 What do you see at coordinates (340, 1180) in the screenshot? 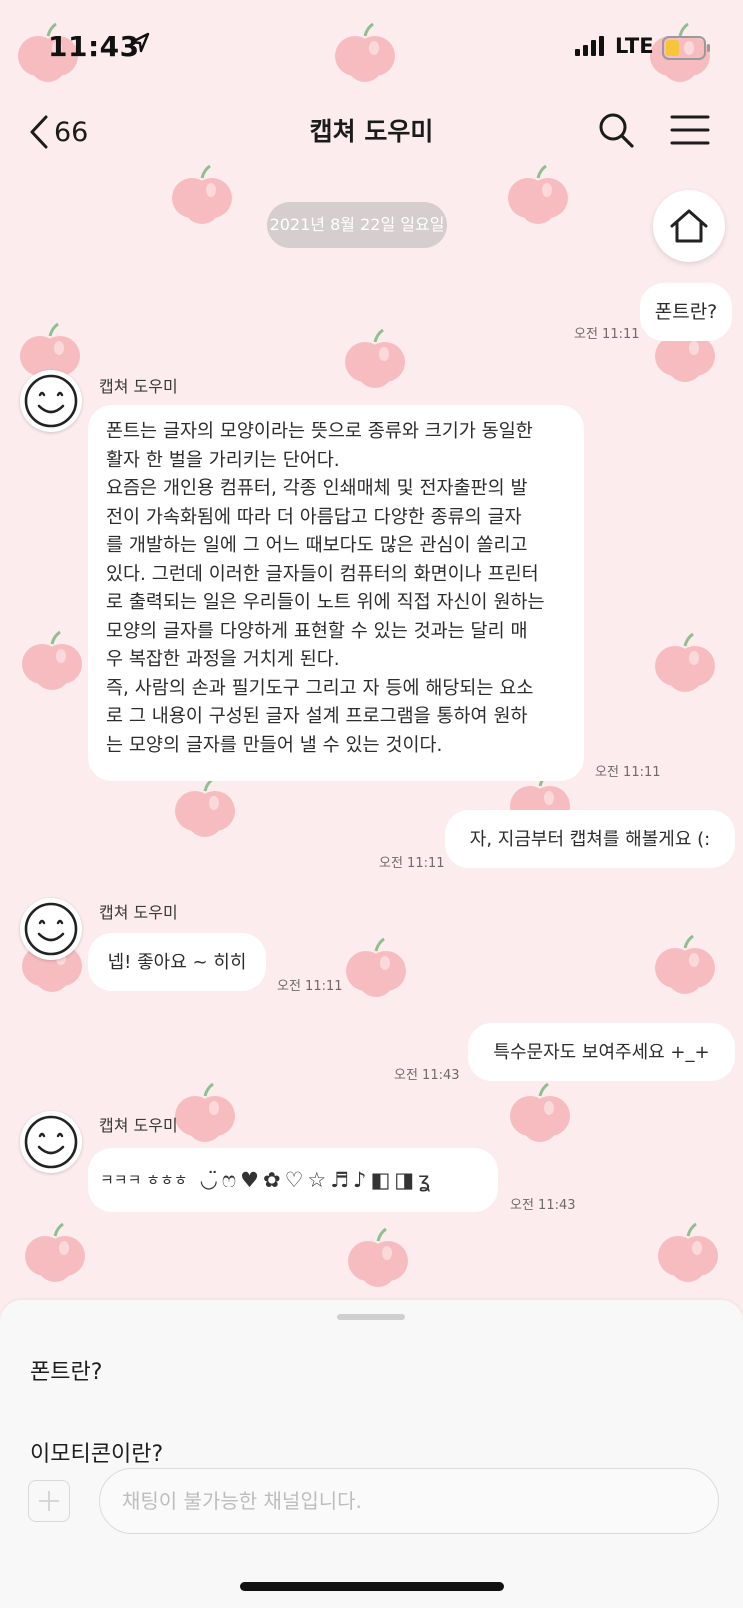
I see `symbol-glyph: ♬` at bounding box center [340, 1180].